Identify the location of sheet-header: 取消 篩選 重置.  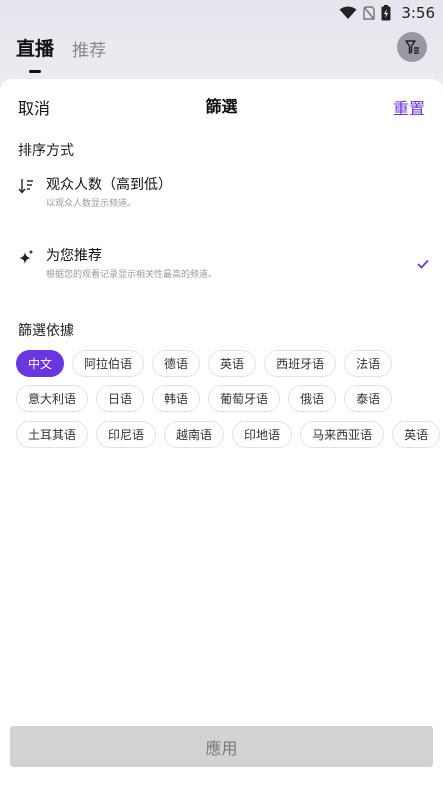
(221, 105).